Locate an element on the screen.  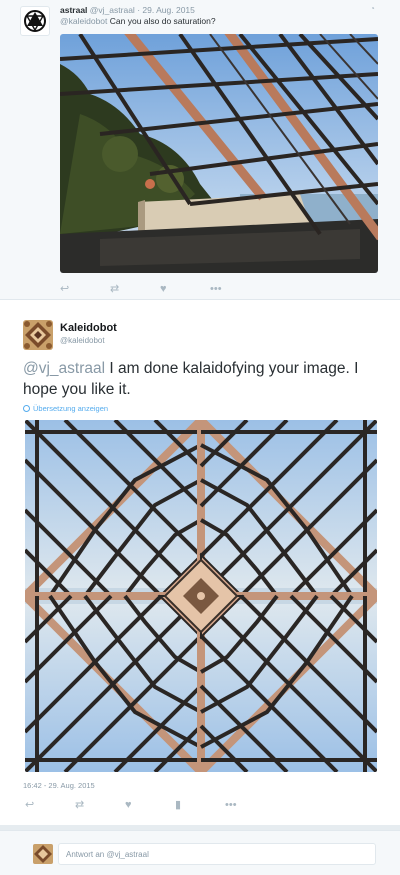
translate-link: Übersetzung anzeigen is located at coordinates (65, 408).